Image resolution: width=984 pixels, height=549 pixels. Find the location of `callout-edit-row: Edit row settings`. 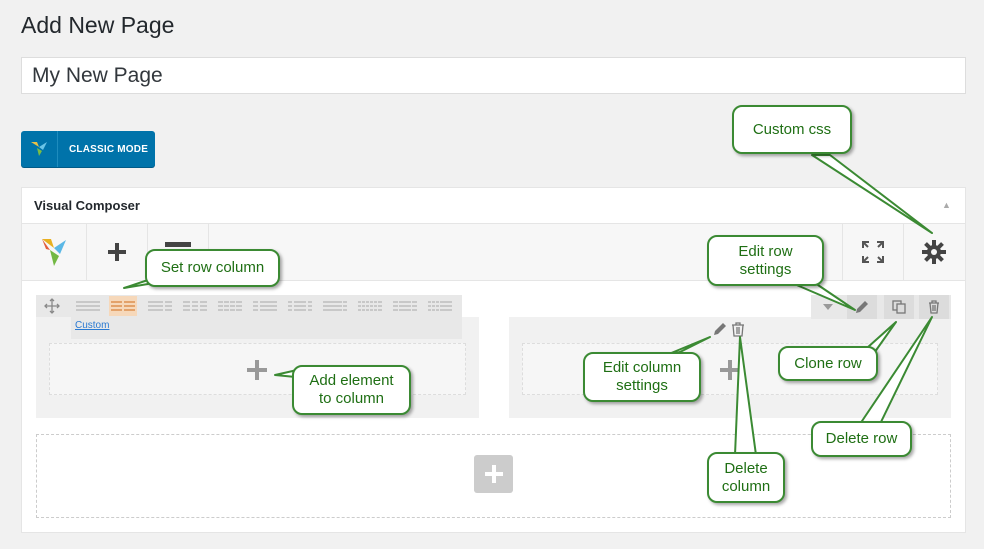

callout-edit-row: Edit row settings is located at coordinates (765, 260).